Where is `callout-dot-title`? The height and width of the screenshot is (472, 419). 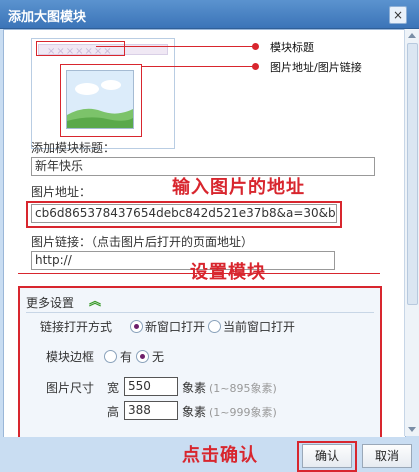 callout-dot-title is located at coordinates (255, 46).